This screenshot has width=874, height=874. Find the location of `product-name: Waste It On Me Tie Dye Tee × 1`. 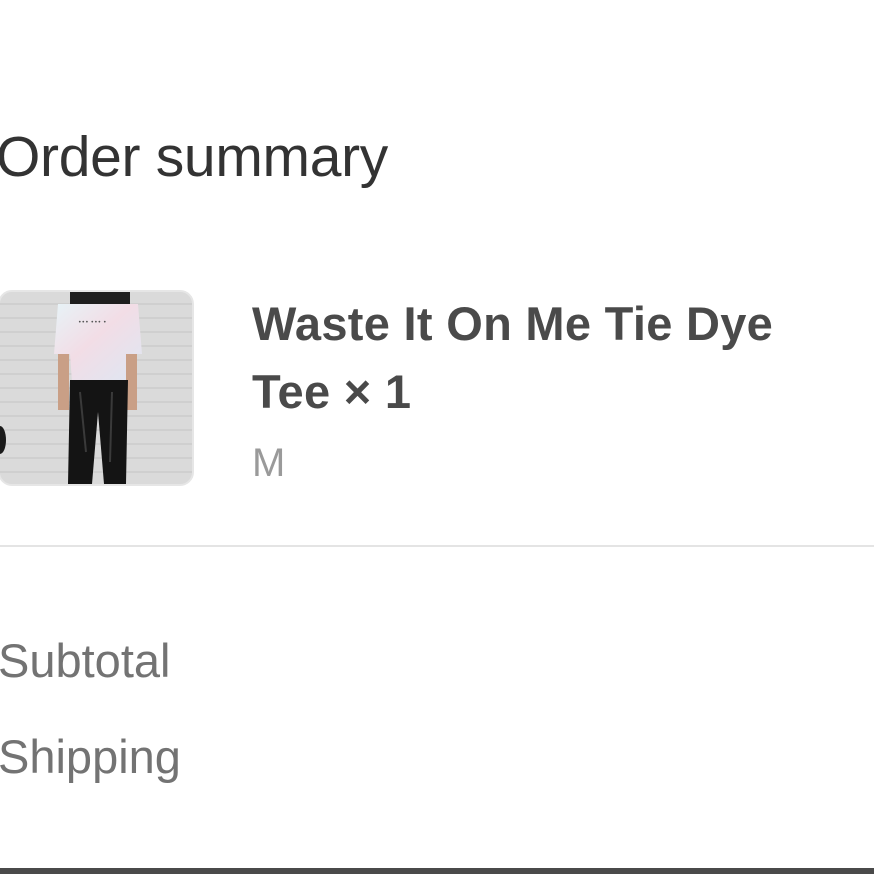

product-name: Waste It On Me Tie Dye Tee × 1 is located at coordinates (513, 357).